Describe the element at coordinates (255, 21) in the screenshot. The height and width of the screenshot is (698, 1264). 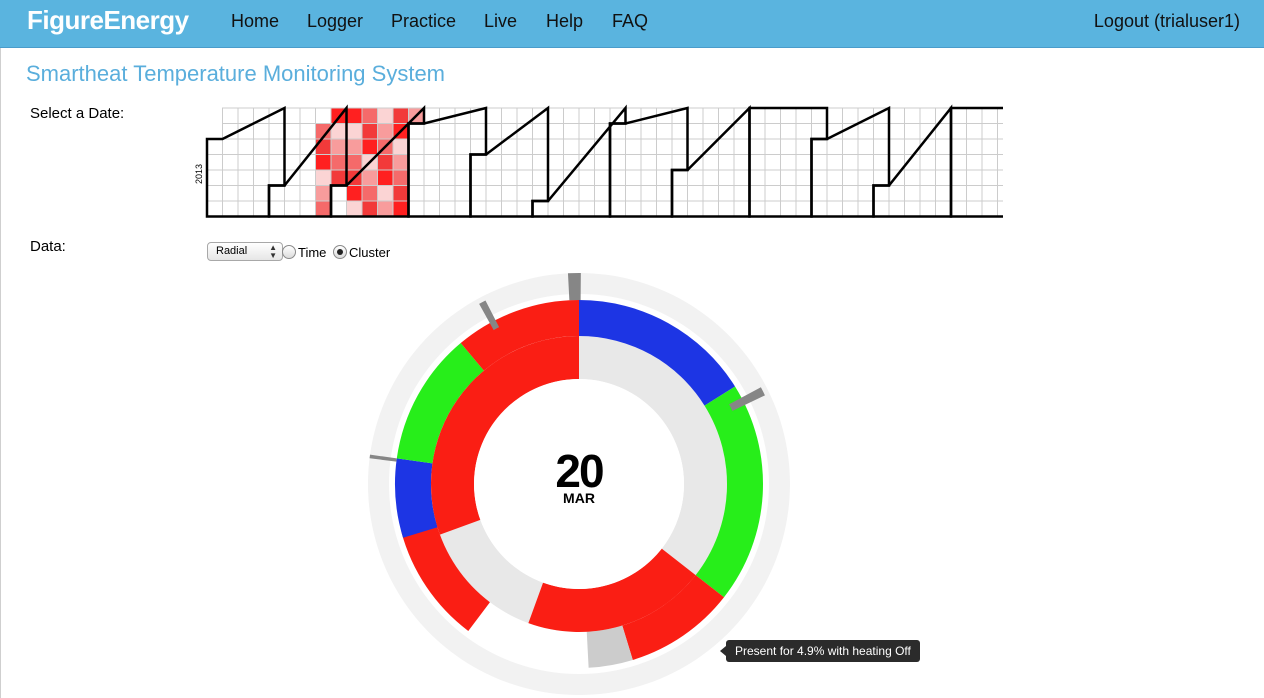
I see `nav-home: Home` at that location.